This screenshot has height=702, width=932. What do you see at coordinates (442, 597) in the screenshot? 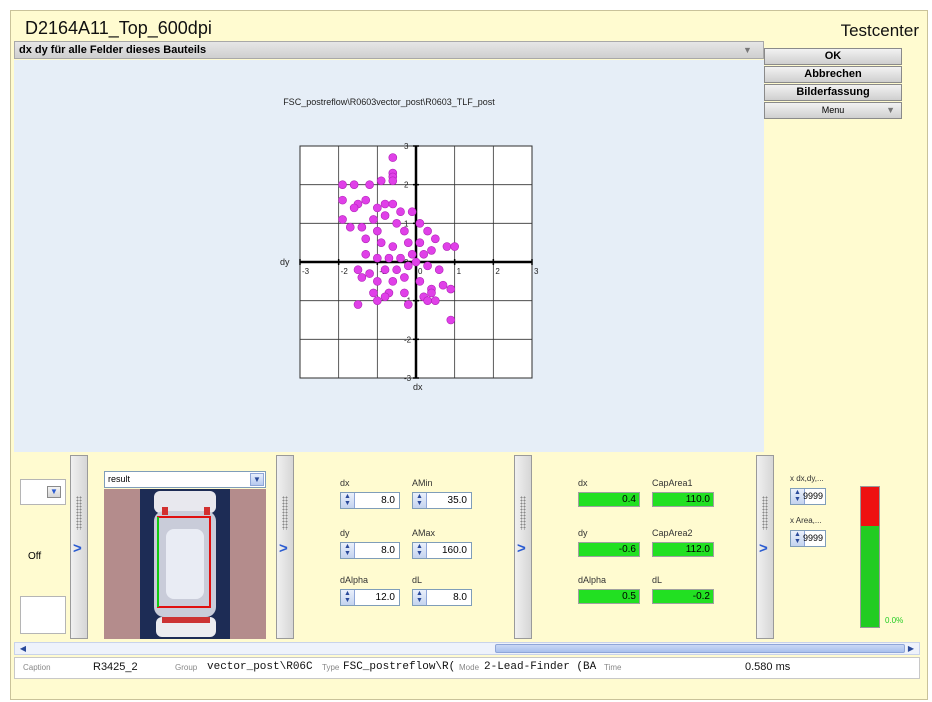
I see `dl-stepper: ▲ ▼ 8.0` at bounding box center [442, 597].